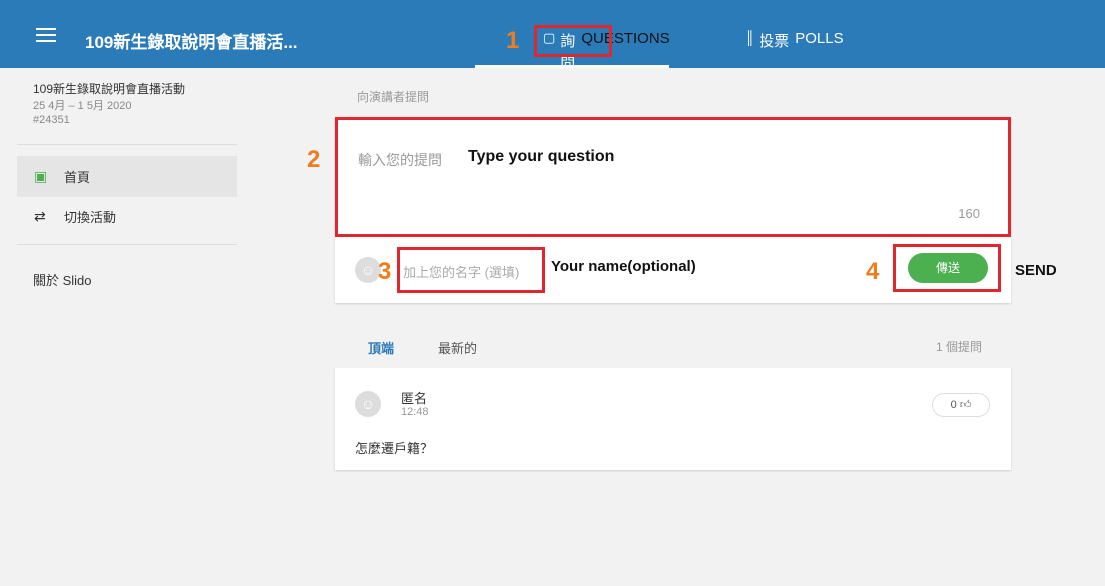  I want to click on question-input: 輸入您的提問 Type your question 160, so click(673, 177).